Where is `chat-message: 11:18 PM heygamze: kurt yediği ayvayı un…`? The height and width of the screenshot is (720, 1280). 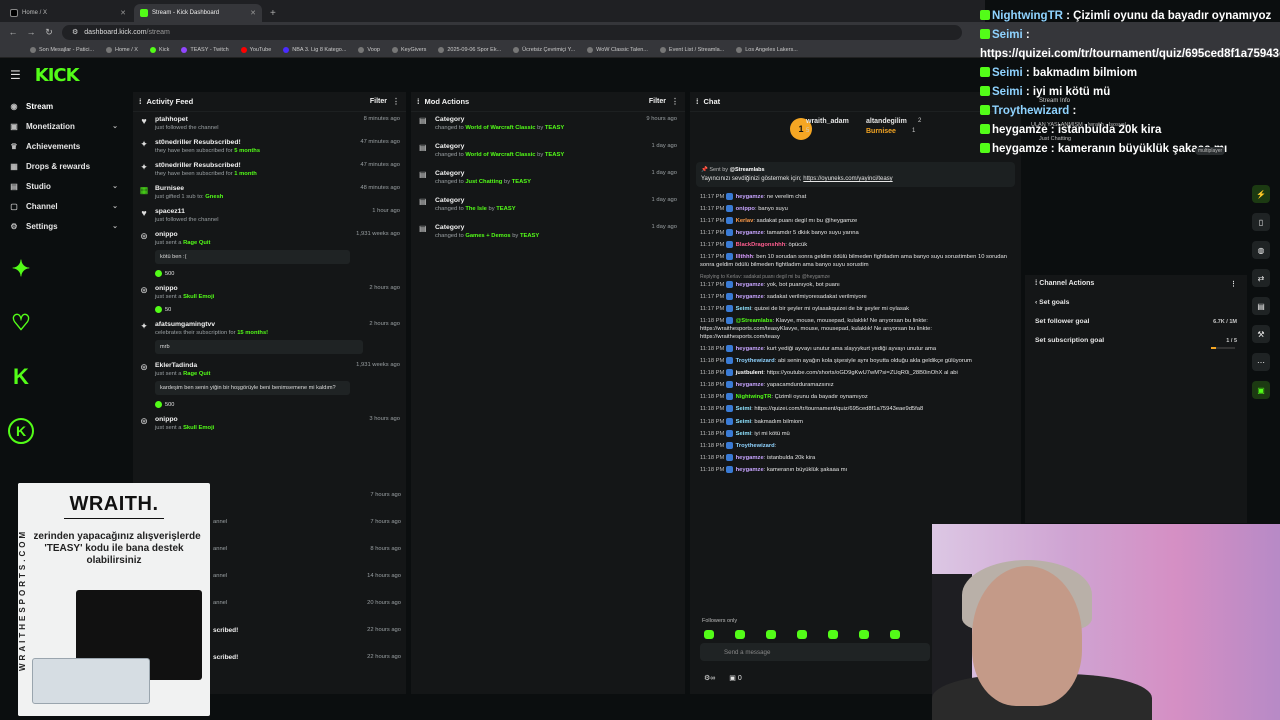 chat-message: 11:18 PM heygamze: kurt yediği ayvayı un… is located at coordinates (855, 349).